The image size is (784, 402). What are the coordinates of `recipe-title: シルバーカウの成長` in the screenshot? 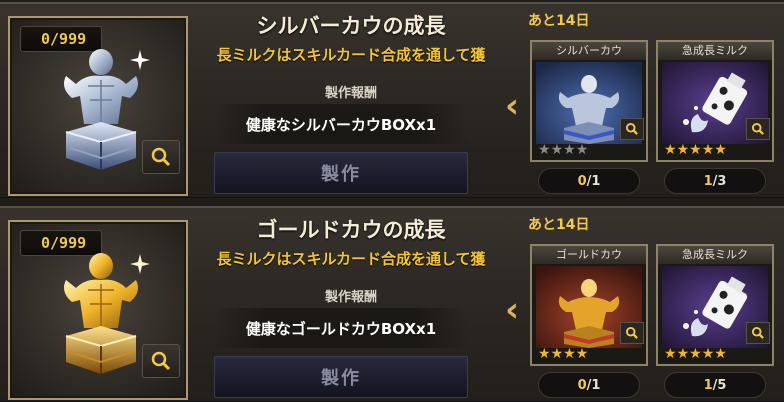 It's located at (351, 26).